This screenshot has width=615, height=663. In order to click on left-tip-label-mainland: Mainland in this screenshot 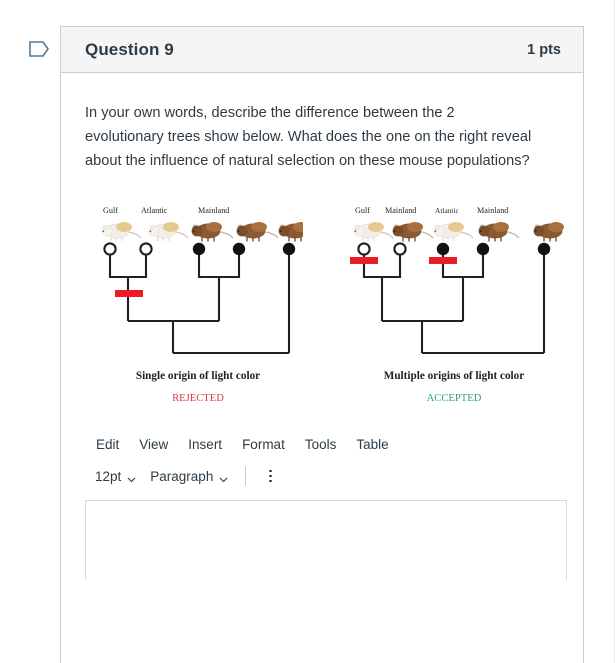, I will do `click(213, 210)`.